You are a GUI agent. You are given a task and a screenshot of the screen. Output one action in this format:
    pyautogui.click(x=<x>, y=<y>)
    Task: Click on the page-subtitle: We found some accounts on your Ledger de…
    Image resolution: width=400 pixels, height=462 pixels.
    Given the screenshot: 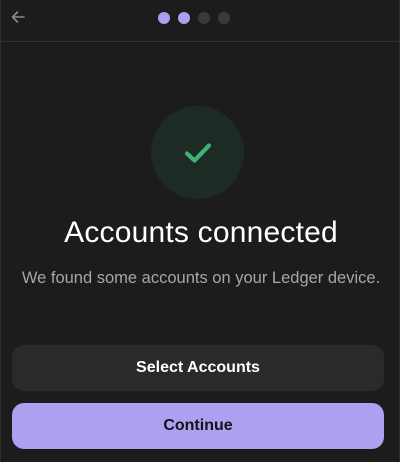 What is the action you would take?
    pyautogui.click(x=201, y=278)
    